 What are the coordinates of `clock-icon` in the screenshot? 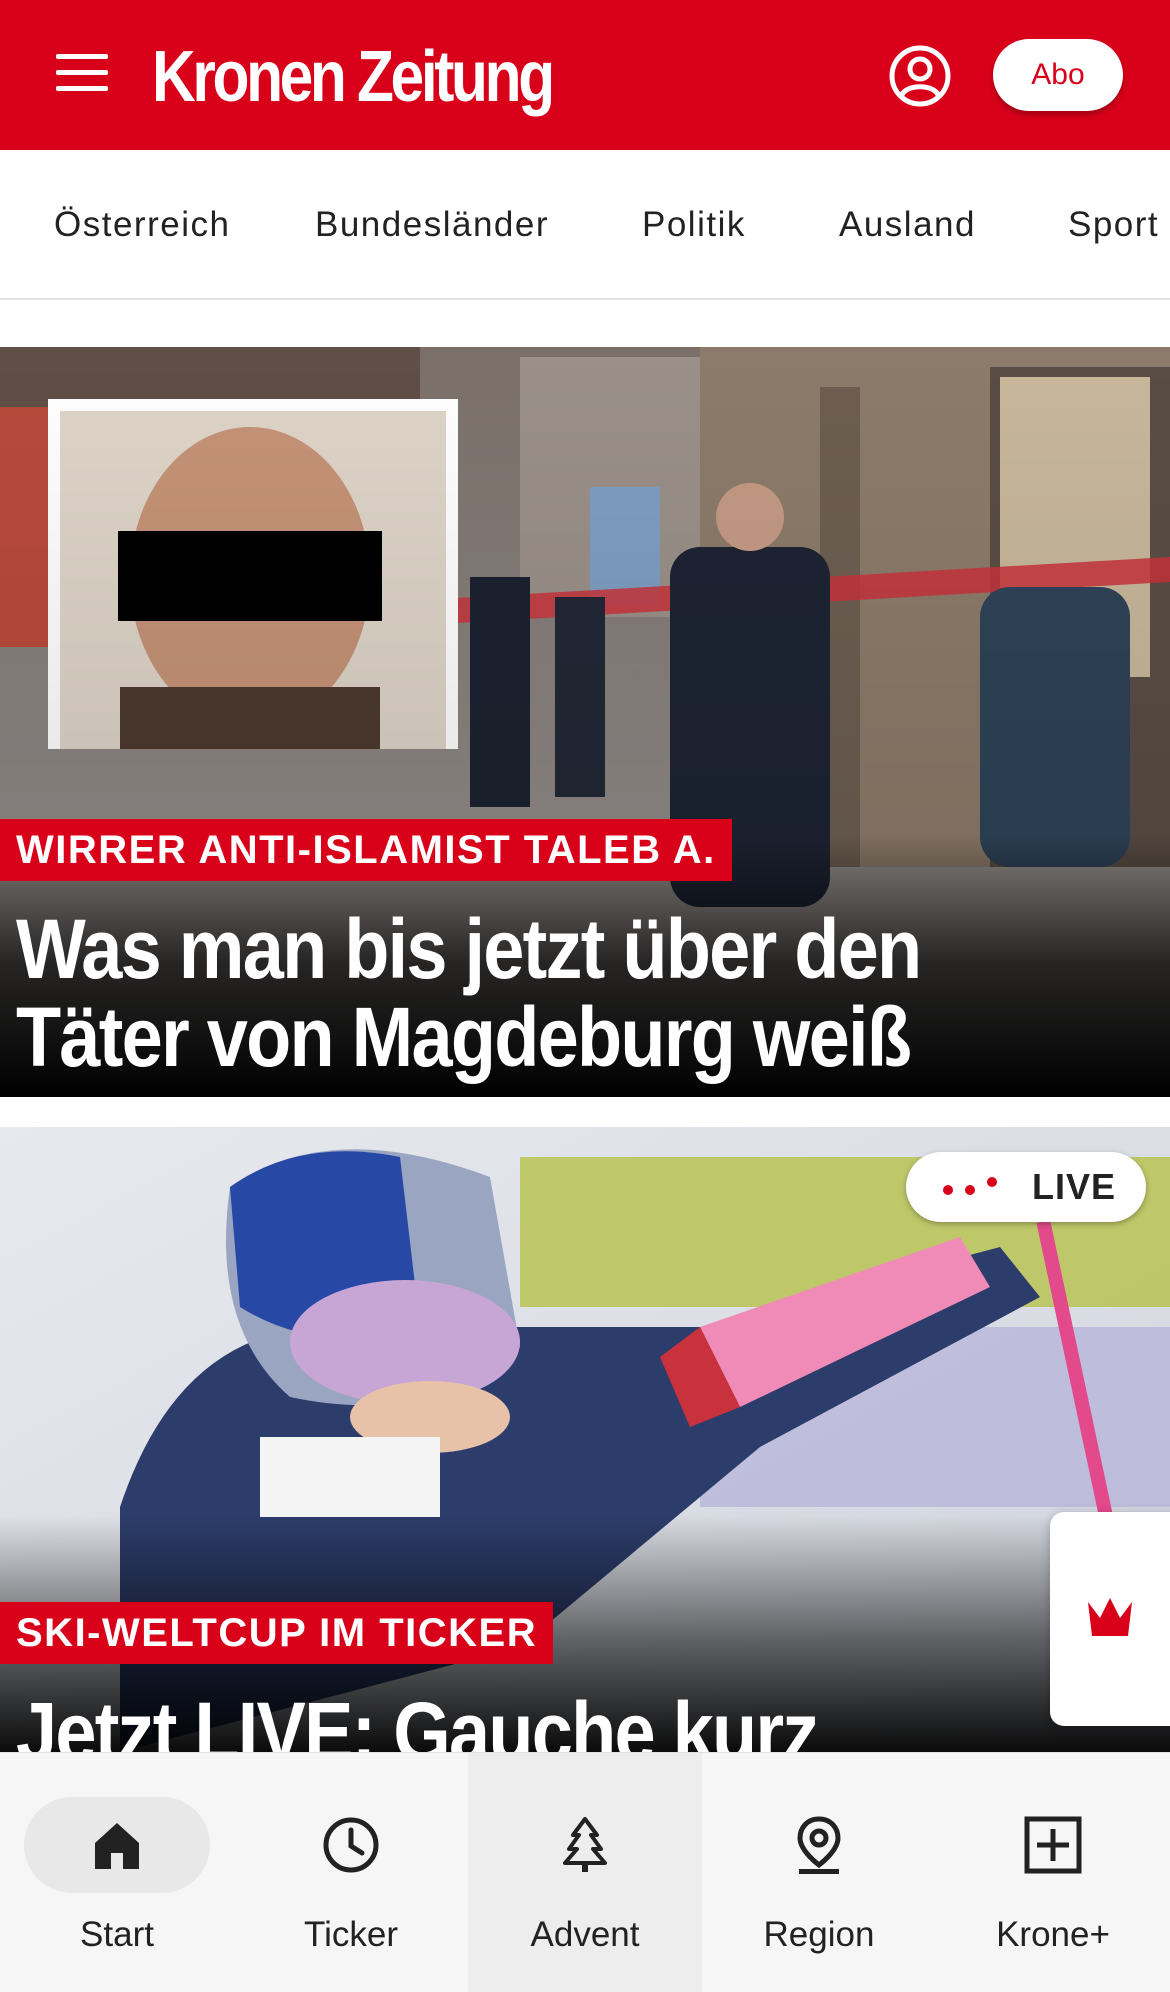 It's located at (351, 1845).